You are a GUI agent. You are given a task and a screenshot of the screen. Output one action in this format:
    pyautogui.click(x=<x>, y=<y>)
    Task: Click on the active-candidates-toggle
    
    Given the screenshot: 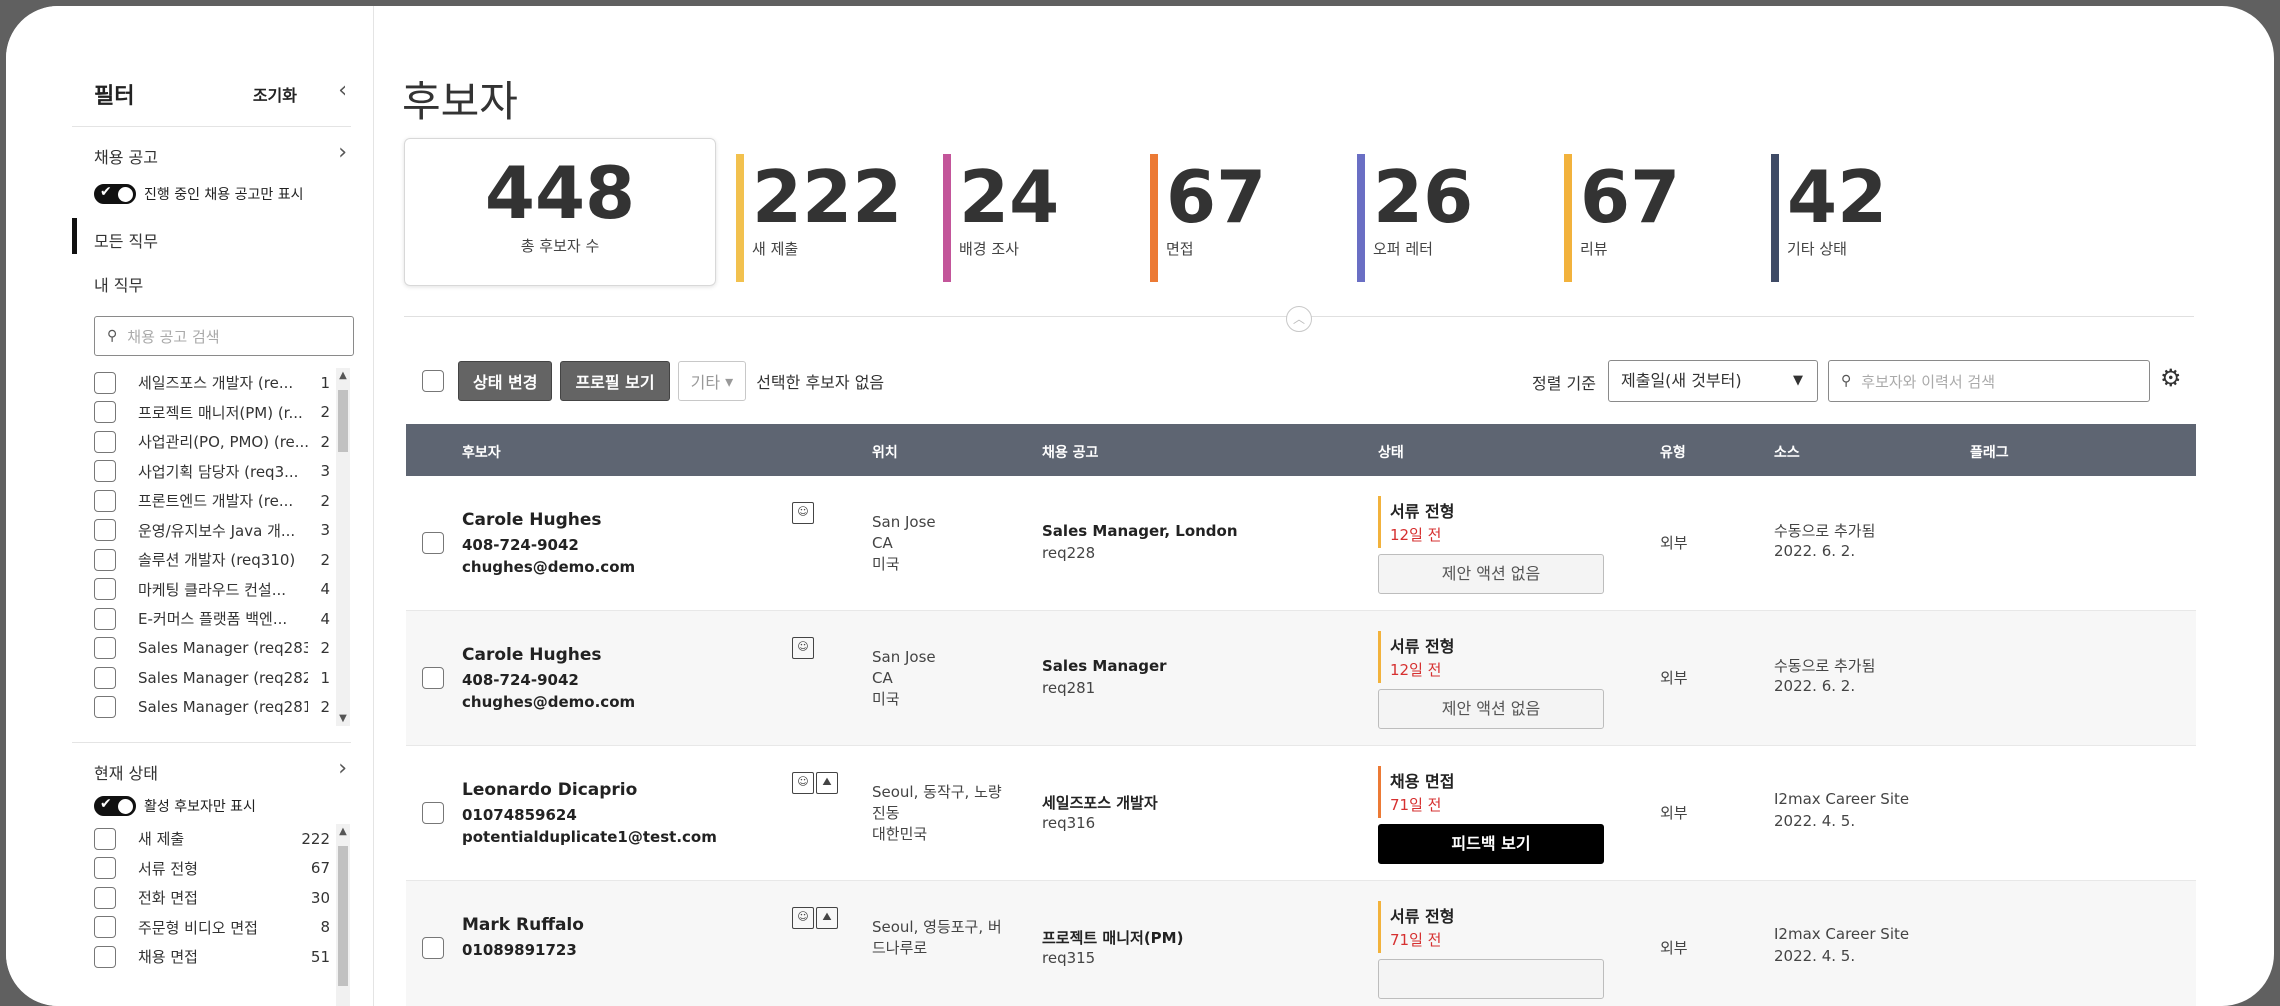 What is the action you would take?
    pyautogui.click(x=115, y=806)
    